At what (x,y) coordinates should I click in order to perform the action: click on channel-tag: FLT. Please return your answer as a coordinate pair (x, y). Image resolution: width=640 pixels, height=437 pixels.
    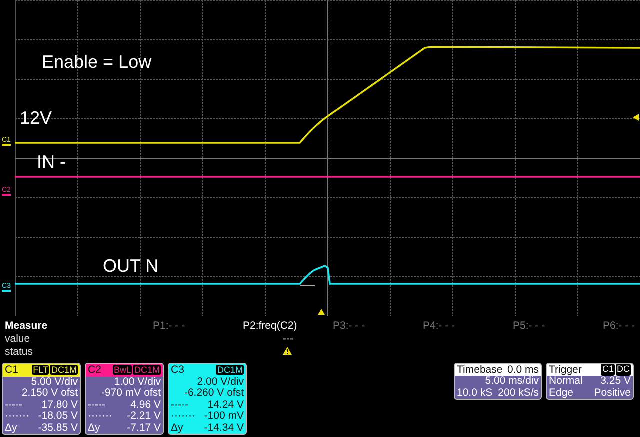
    Looking at the image, I should click on (41, 370).